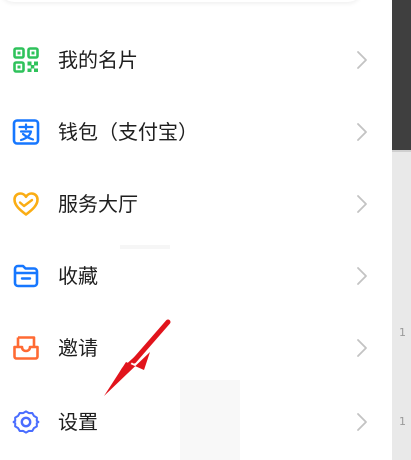 This screenshot has height=460, width=411. What do you see at coordinates (98, 204) in the screenshot?
I see `menu-item-label: 服务大厅` at bounding box center [98, 204].